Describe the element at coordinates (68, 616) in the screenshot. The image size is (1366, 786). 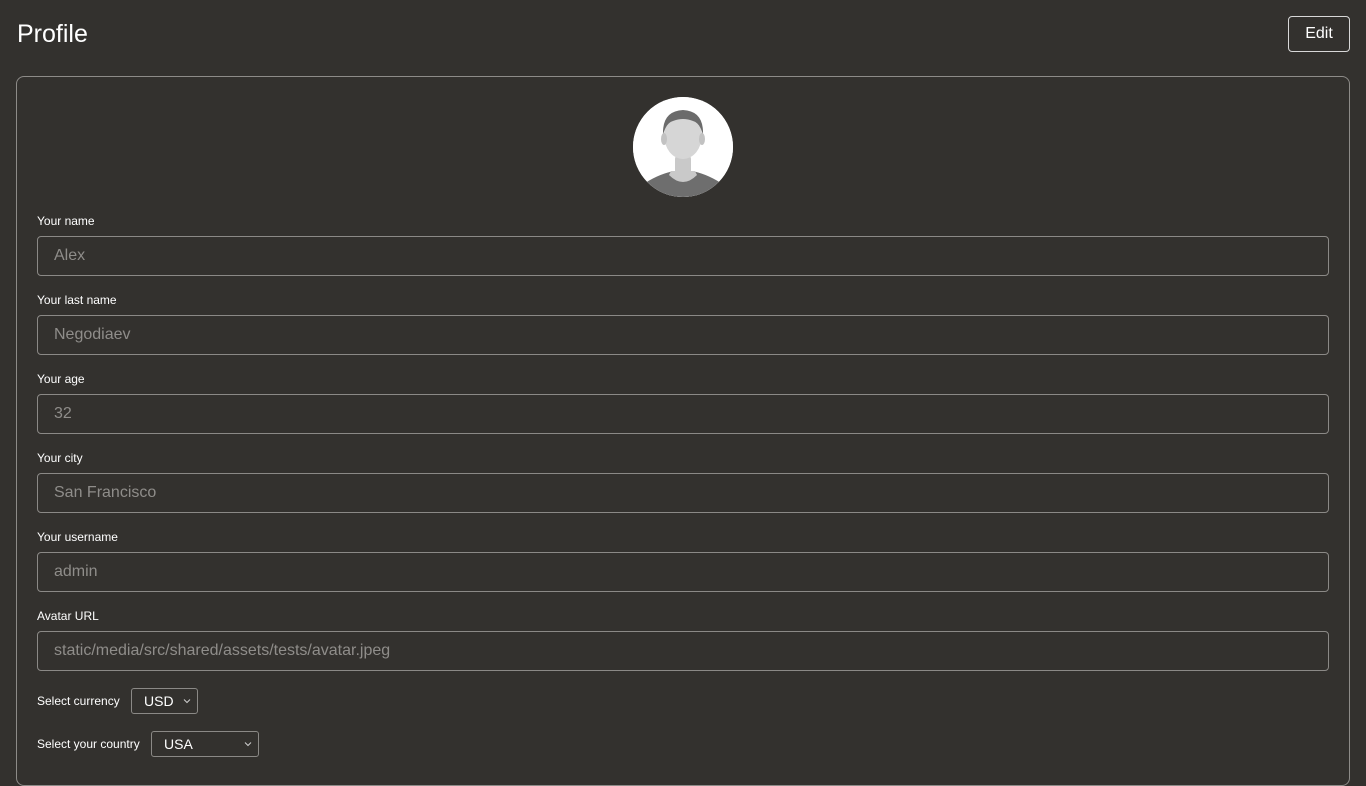
I see `avatar-url-label: Avatar URL` at that location.